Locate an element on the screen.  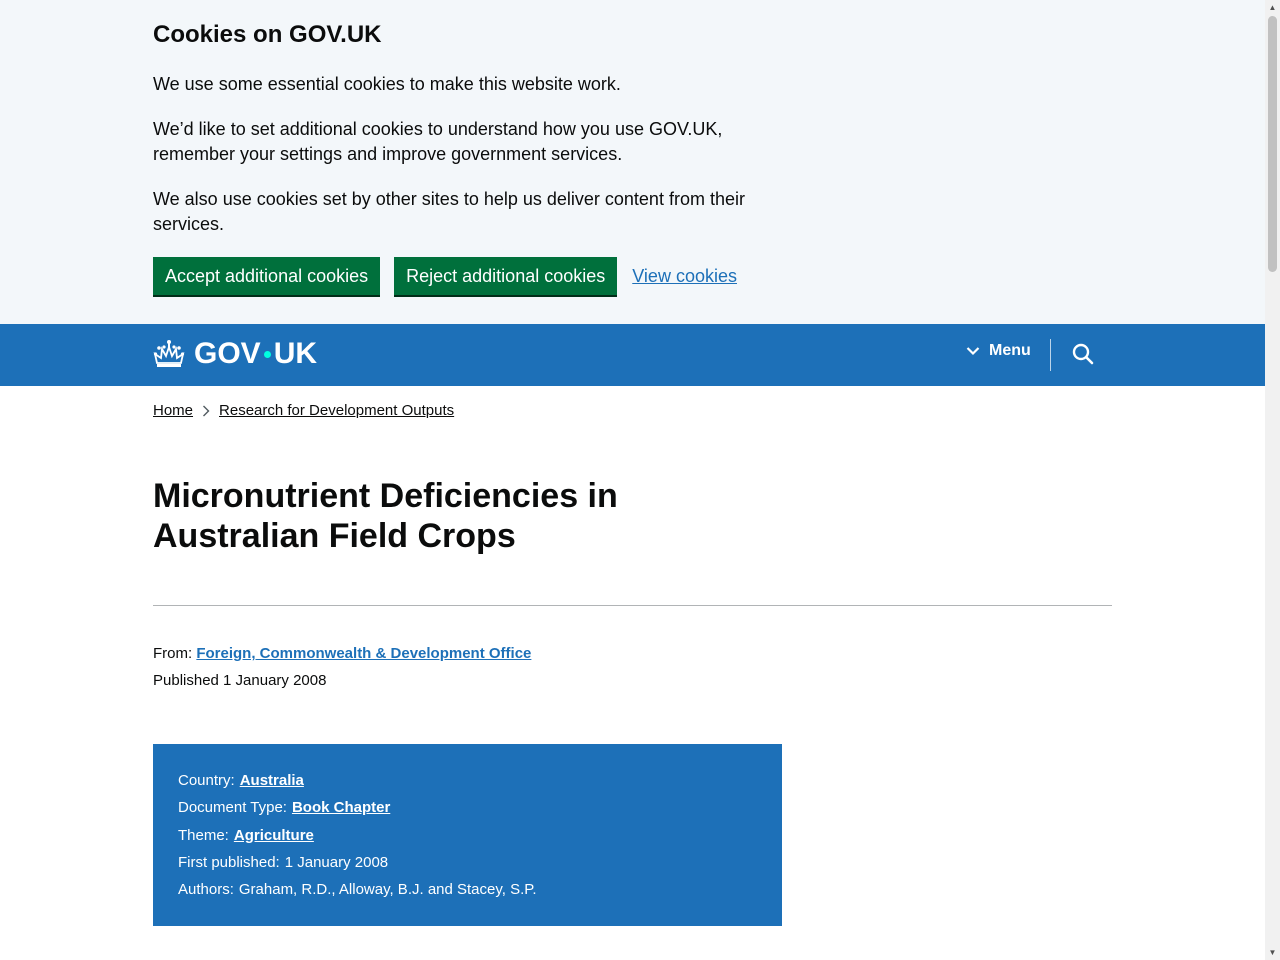
govuk-wordmark: GOV UK is located at coordinates (255, 354).